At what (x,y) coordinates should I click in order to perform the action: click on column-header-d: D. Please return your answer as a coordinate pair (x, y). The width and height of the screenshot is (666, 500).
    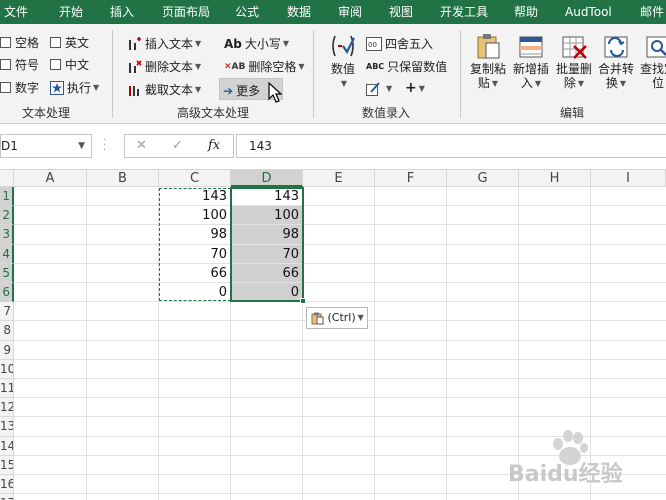
    Looking at the image, I should click on (267, 178).